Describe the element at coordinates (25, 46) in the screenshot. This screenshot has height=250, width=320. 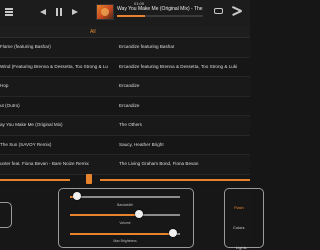
I see `track-title: Flame (featuring Bashar)` at that location.